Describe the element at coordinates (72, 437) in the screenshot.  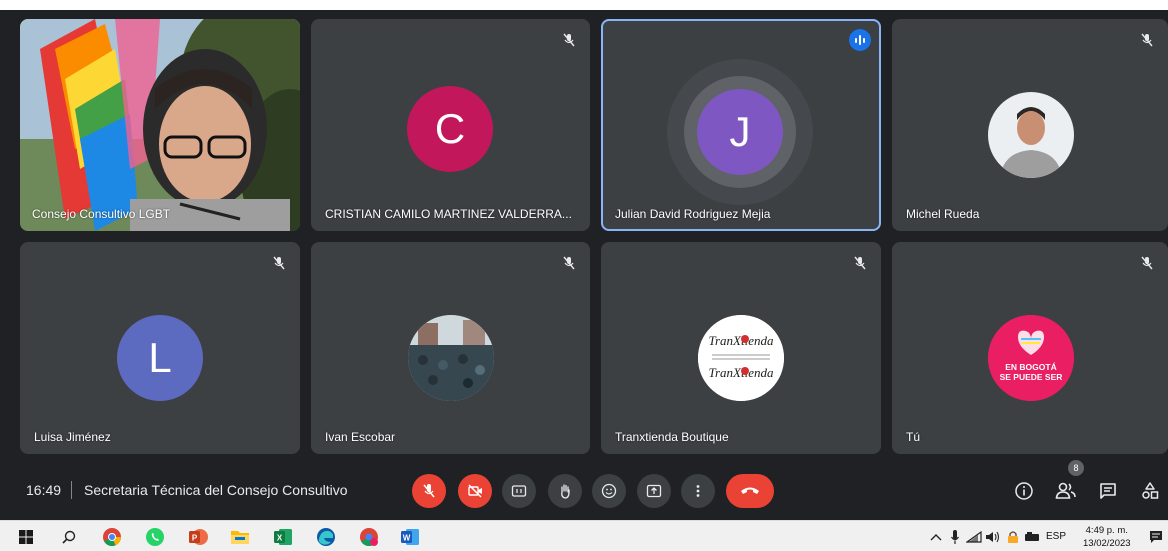
I see `participant-name: Luisa Jiménez` at that location.